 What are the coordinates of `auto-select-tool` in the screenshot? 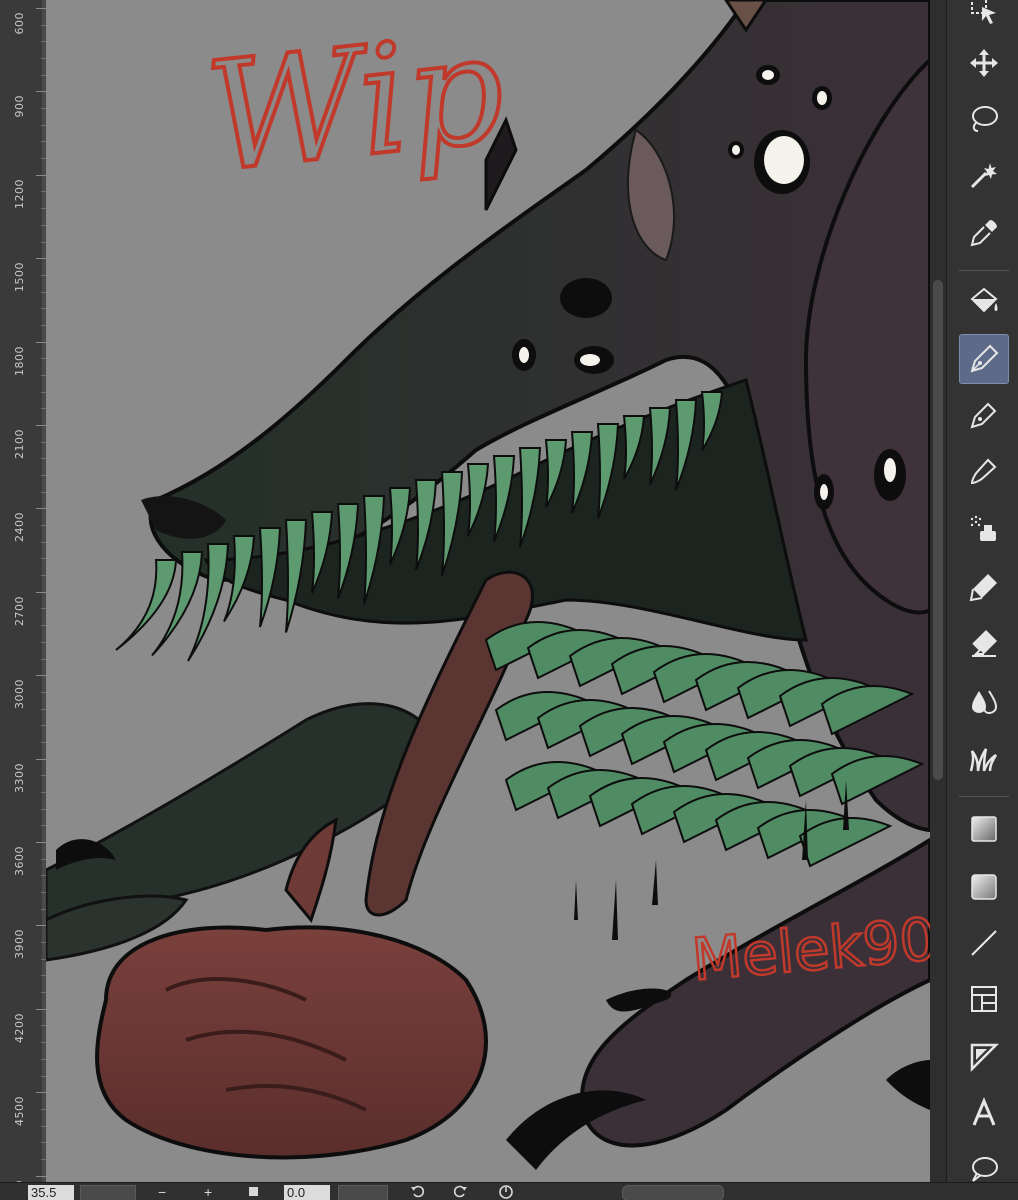 It's located at (984, 175).